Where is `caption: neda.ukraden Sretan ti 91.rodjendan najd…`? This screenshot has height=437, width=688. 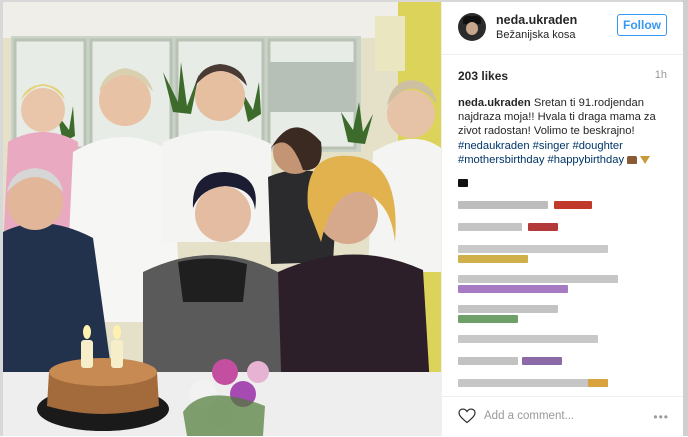
caption: neda.ukraden Sretan ti 91.rodjendan najd… is located at coordinates (564, 131).